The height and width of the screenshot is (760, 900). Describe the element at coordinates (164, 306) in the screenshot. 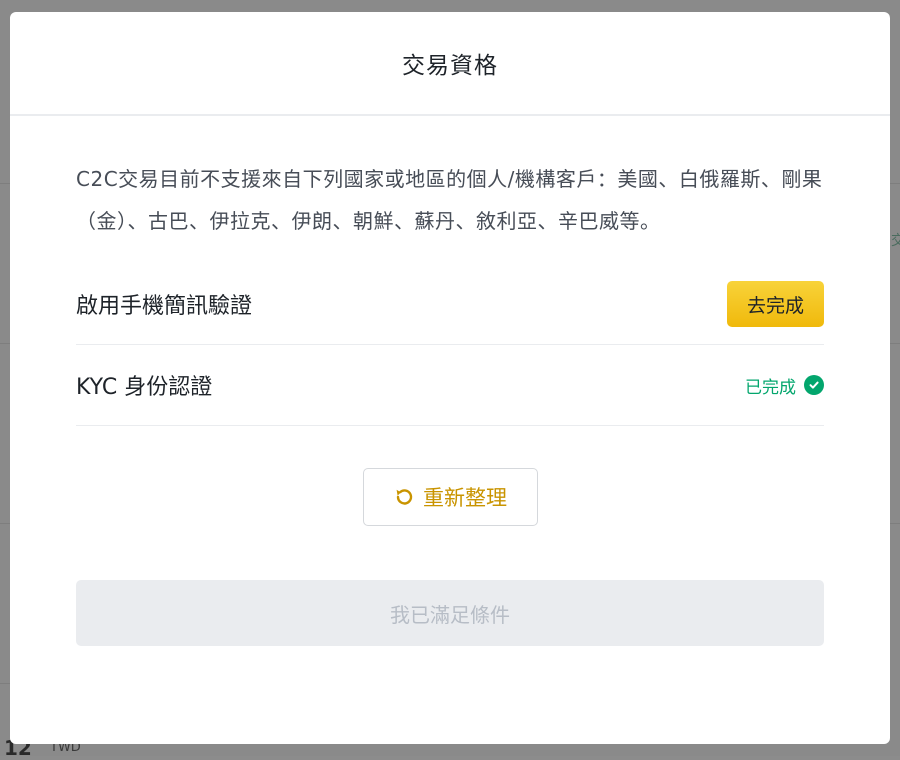

I see `requirement-label: 啟用手機簡訊驗證` at that location.